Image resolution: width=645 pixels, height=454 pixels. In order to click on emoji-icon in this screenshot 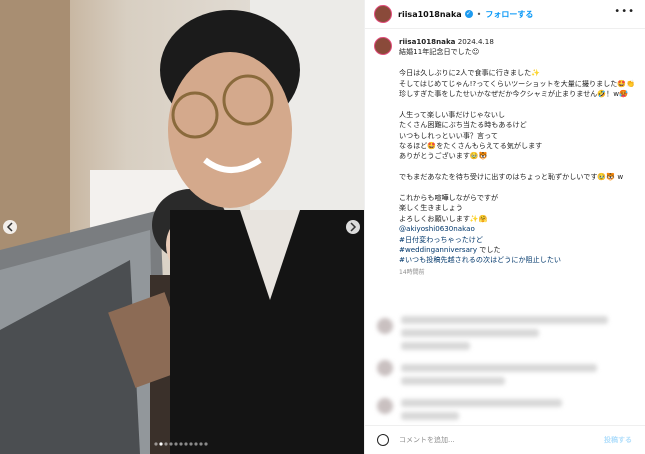, I will do `click(383, 440)`.